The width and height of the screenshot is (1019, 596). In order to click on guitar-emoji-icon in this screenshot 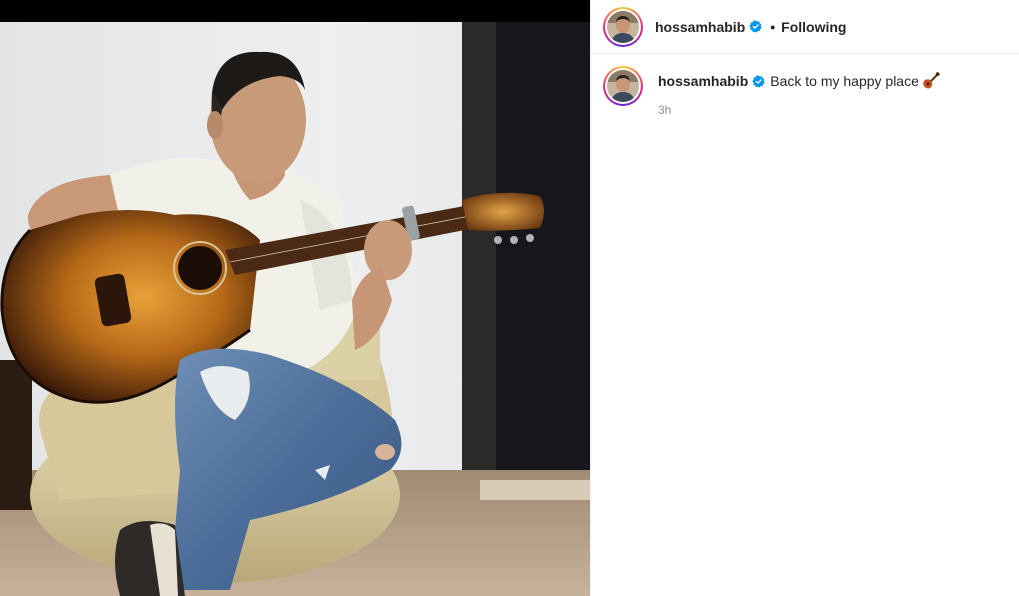, I will do `click(931, 81)`.